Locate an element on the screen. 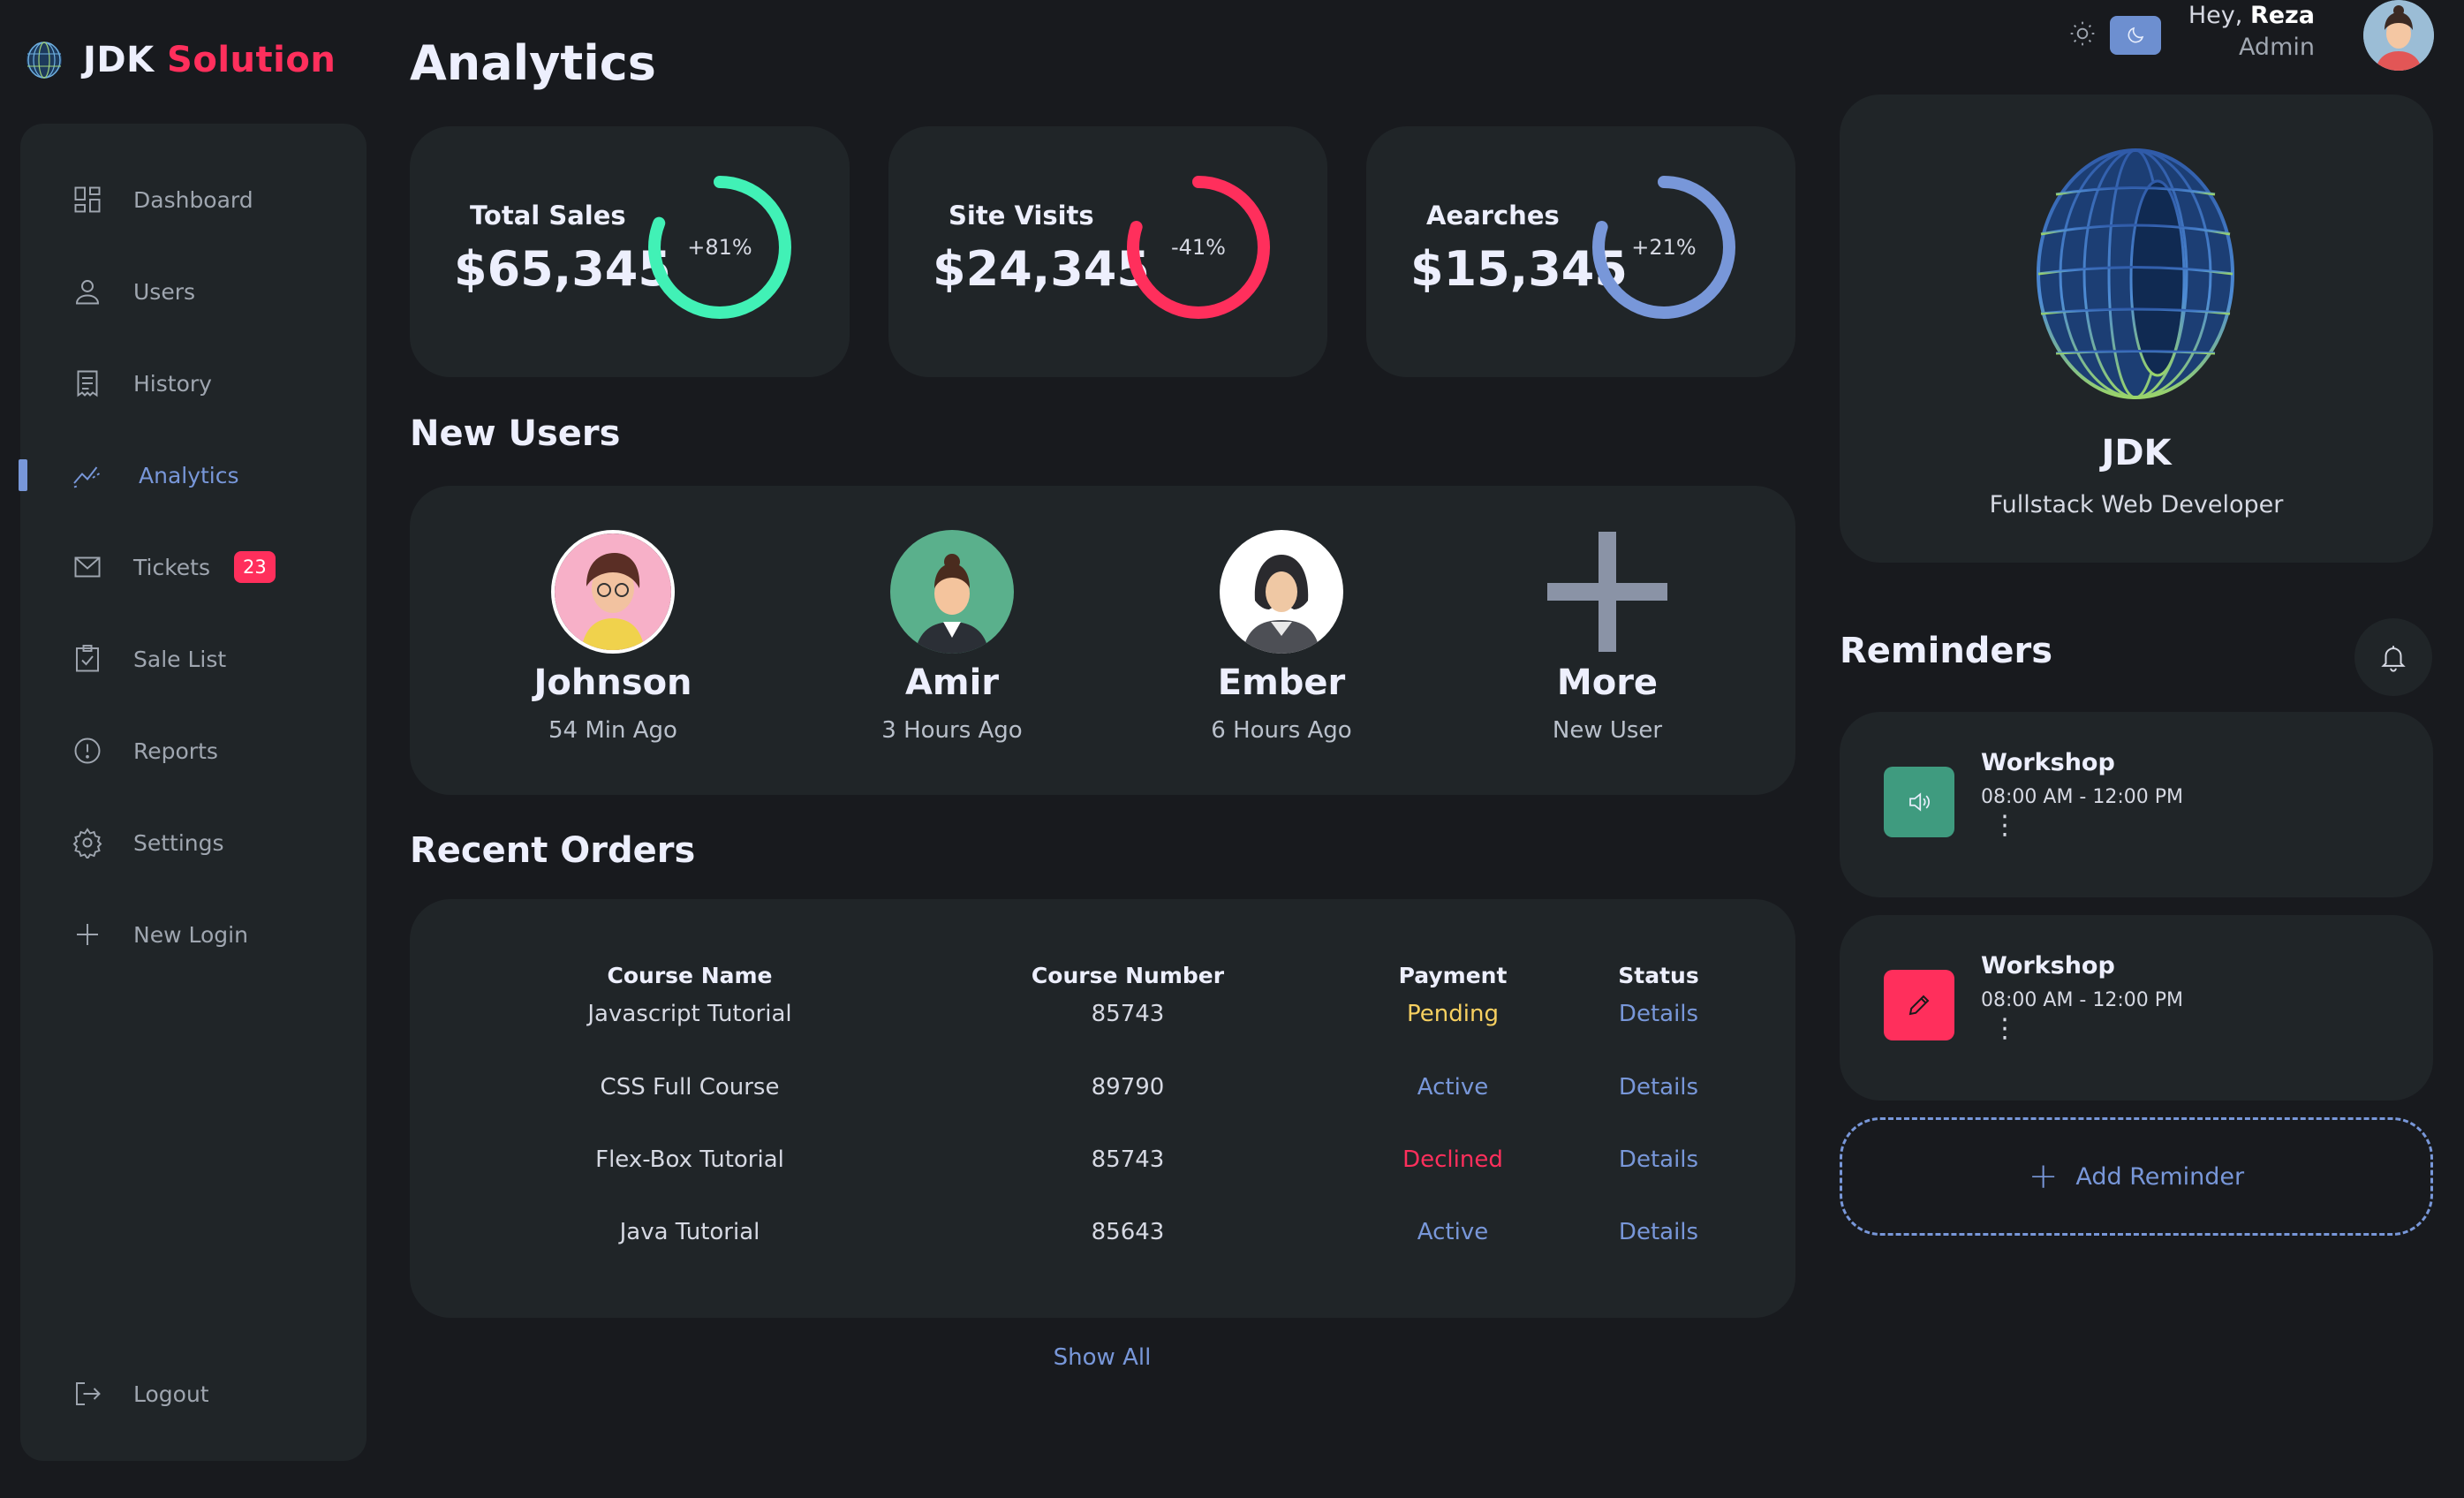 The height and width of the screenshot is (1498, 2464). add-reminder-button: + Add Reminder is located at coordinates (2136, 1176).